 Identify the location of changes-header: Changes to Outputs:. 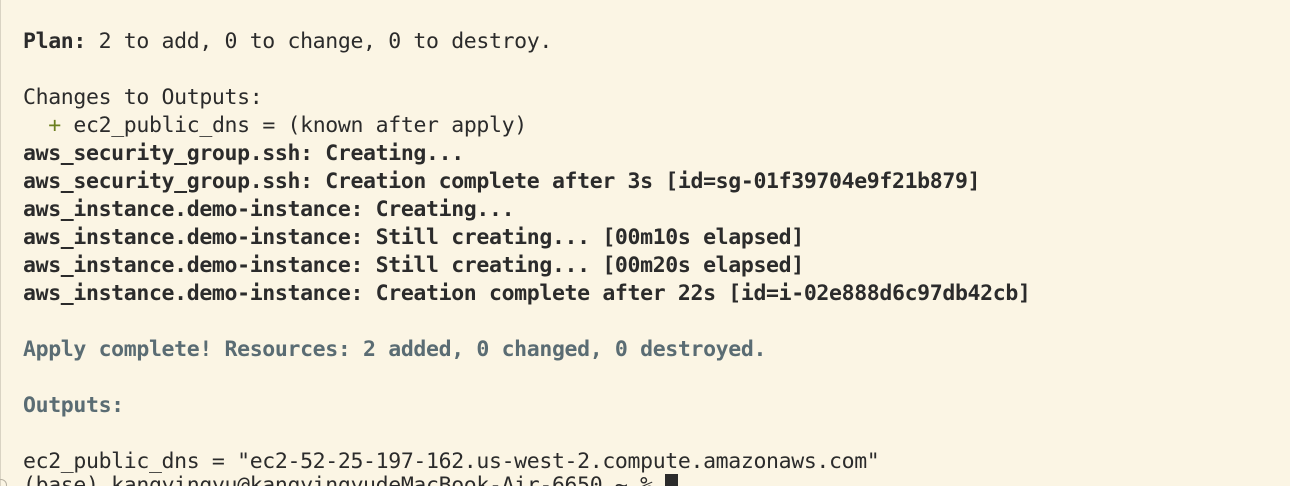
(143, 97).